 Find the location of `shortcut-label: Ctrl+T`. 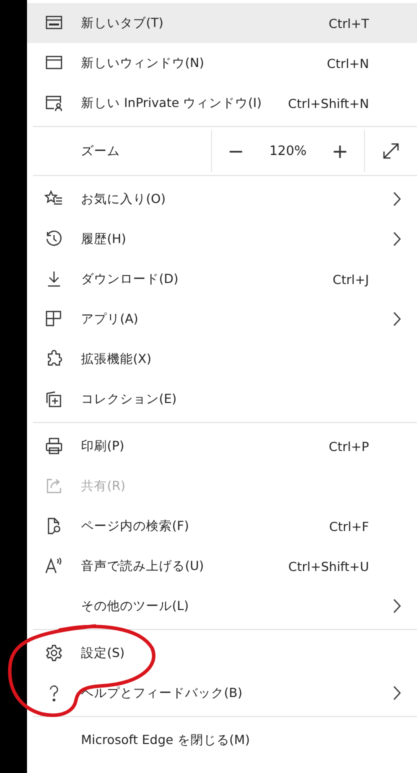

shortcut-label: Ctrl+T is located at coordinates (348, 23).